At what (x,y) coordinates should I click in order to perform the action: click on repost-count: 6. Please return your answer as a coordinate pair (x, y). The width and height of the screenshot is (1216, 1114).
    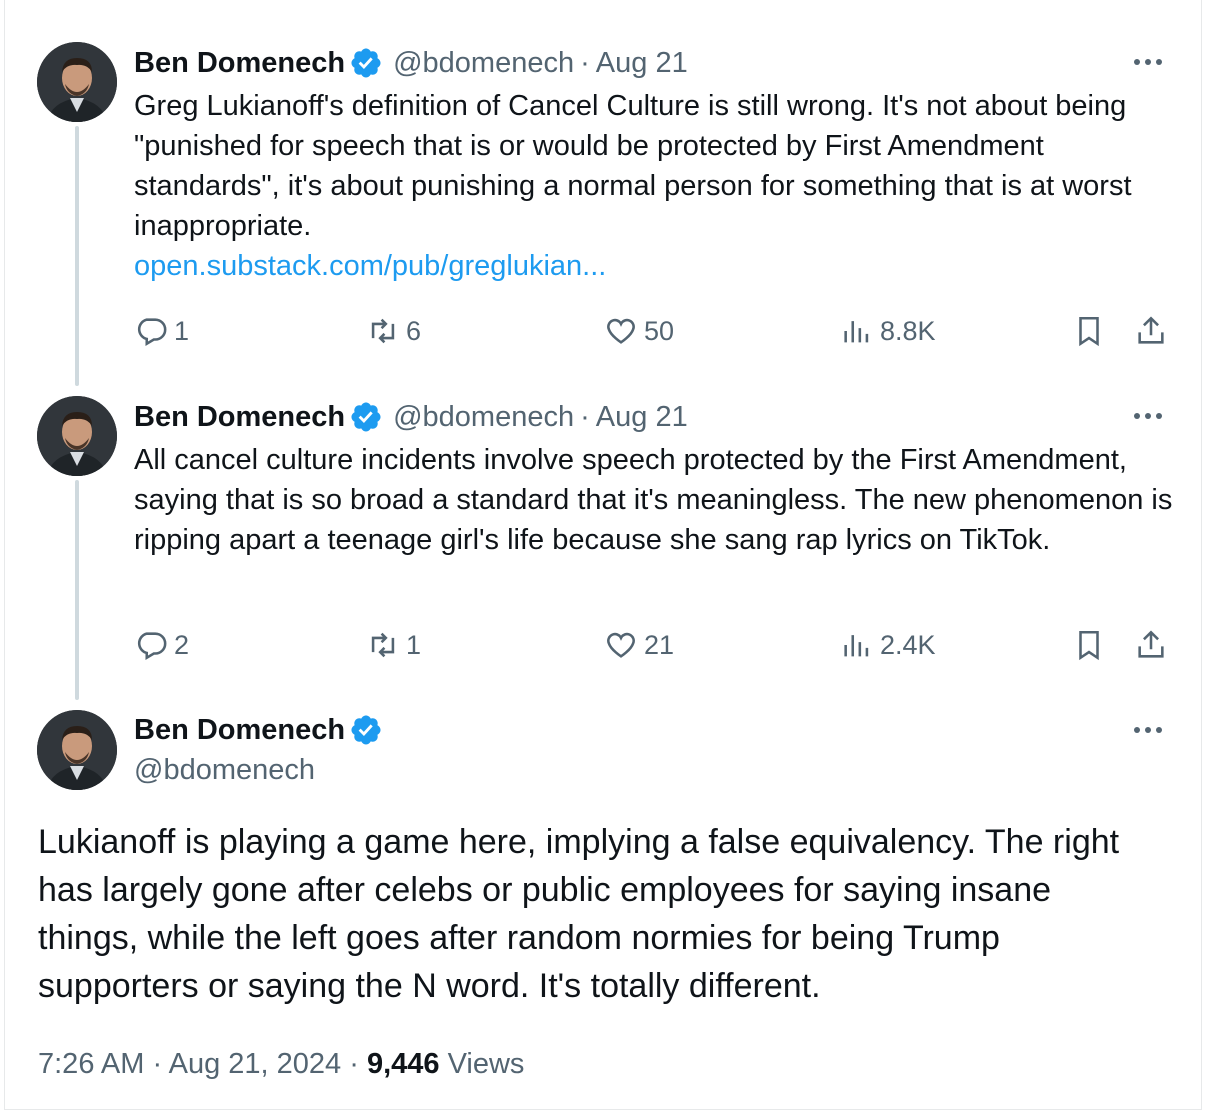
    Looking at the image, I should click on (414, 330).